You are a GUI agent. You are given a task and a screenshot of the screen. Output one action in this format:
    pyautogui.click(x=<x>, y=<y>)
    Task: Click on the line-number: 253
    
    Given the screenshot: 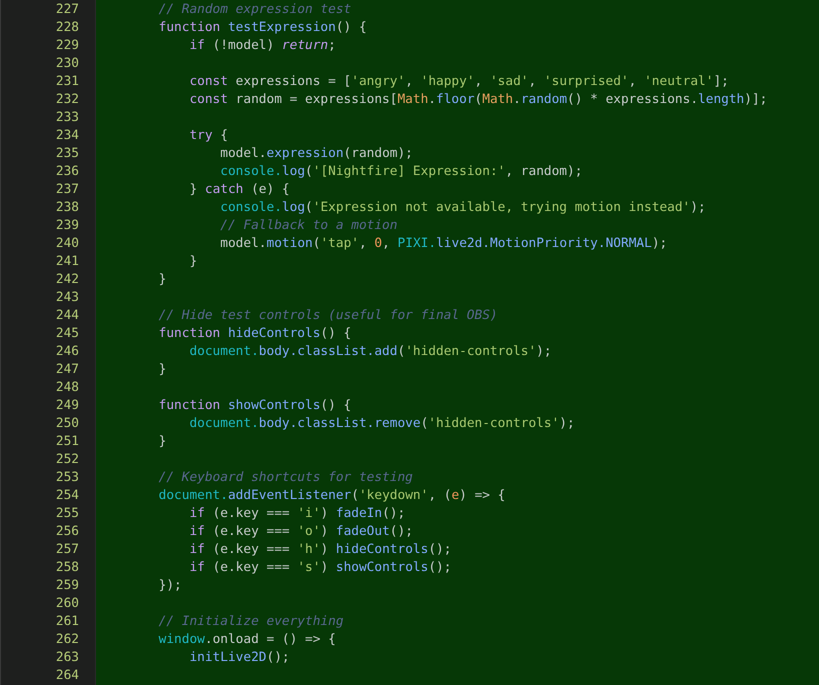 What is the action you would take?
    pyautogui.click(x=67, y=477)
    